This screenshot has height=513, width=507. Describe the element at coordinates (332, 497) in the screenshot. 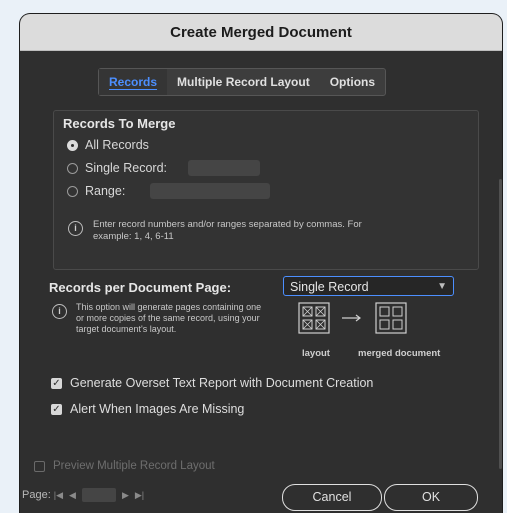

I see `cancel-button: Cancel` at that location.